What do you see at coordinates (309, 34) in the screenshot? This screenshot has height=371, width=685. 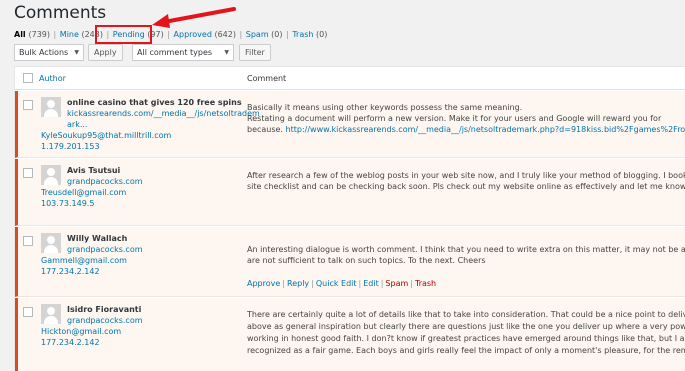 I see `filter-trash: Trash (0)` at bounding box center [309, 34].